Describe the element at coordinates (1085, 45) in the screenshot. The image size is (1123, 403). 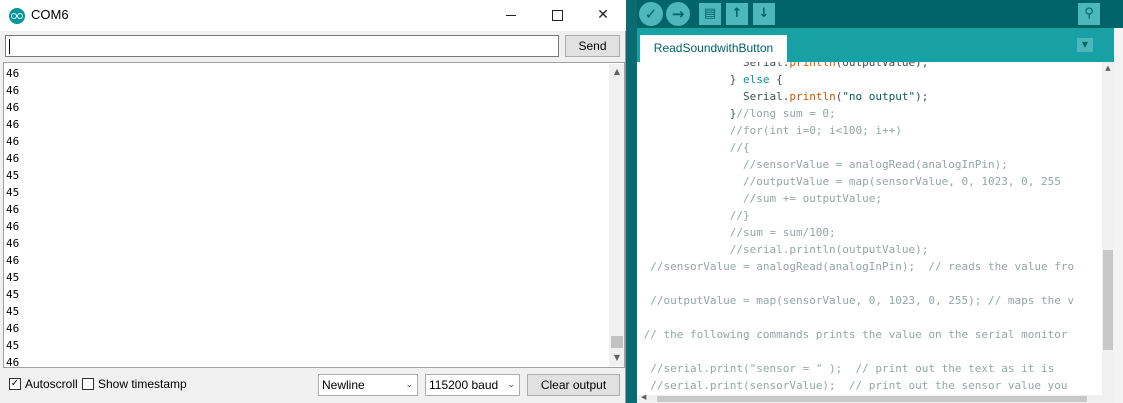
I see `tab-menu-button: ▼` at that location.